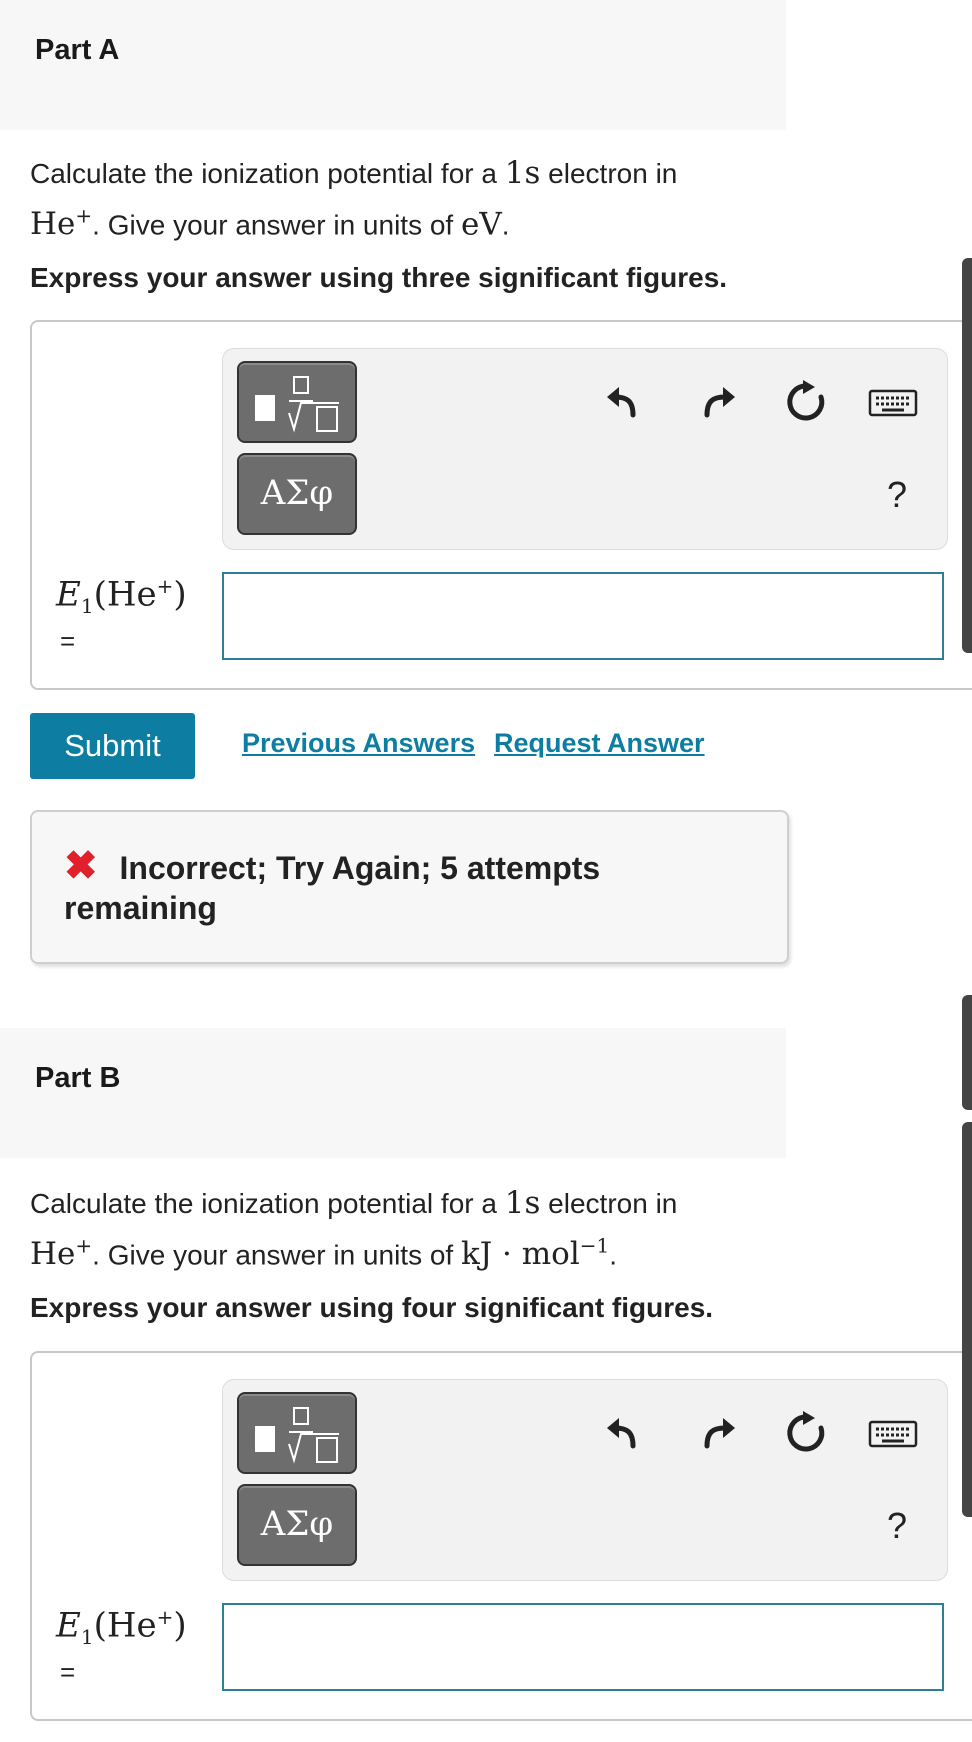 This screenshot has height=1742, width=972. What do you see at coordinates (599, 743) in the screenshot?
I see `request-answer-link: Request Answer` at bounding box center [599, 743].